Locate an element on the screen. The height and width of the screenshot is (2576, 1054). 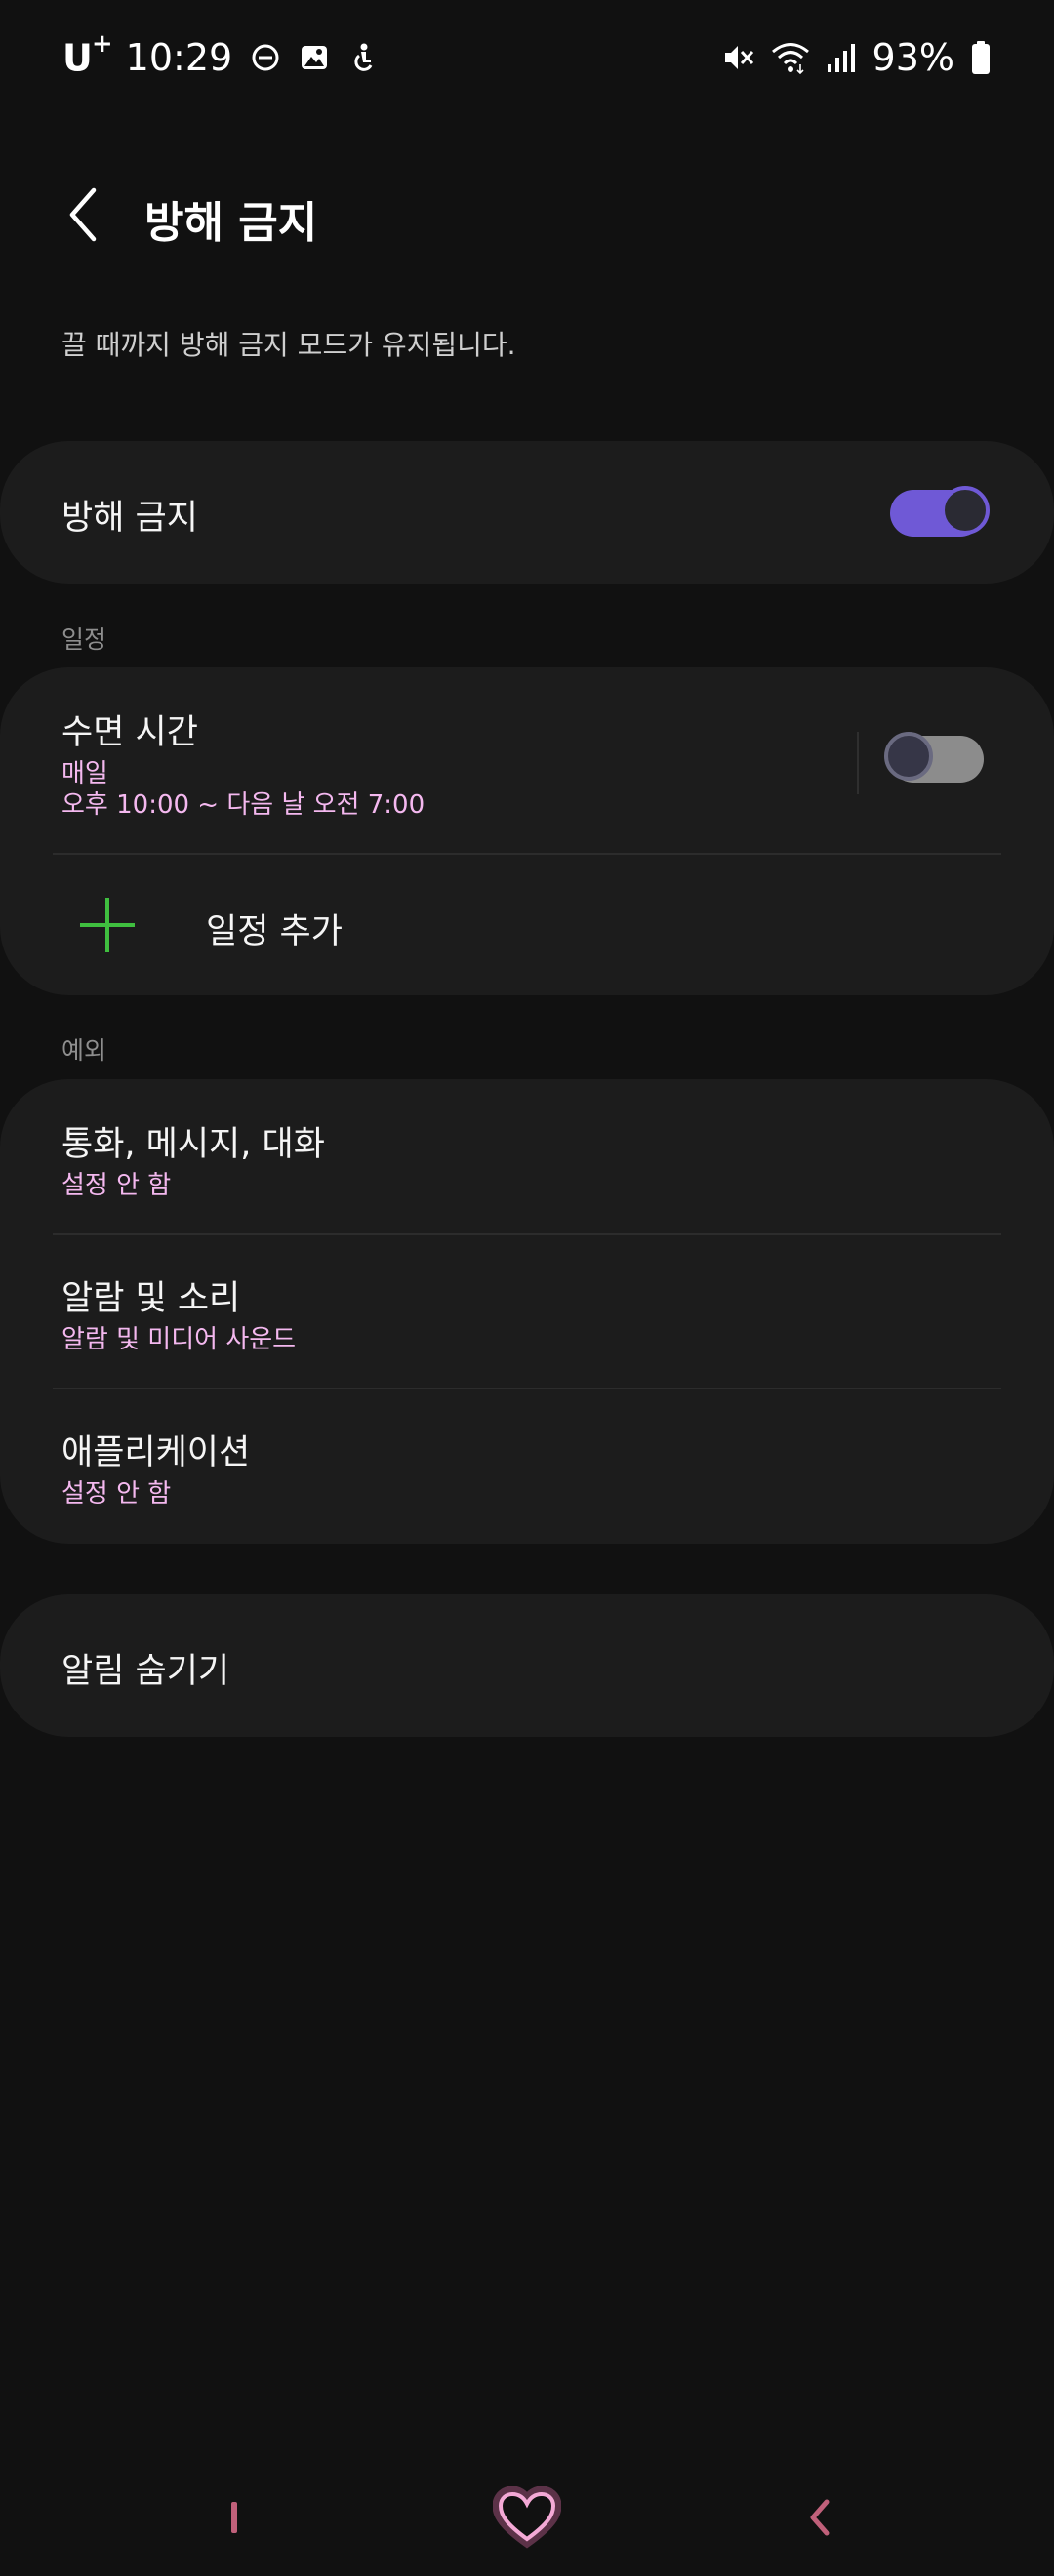
exceptions-section-label: 예외 is located at coordinates (84, 1050).